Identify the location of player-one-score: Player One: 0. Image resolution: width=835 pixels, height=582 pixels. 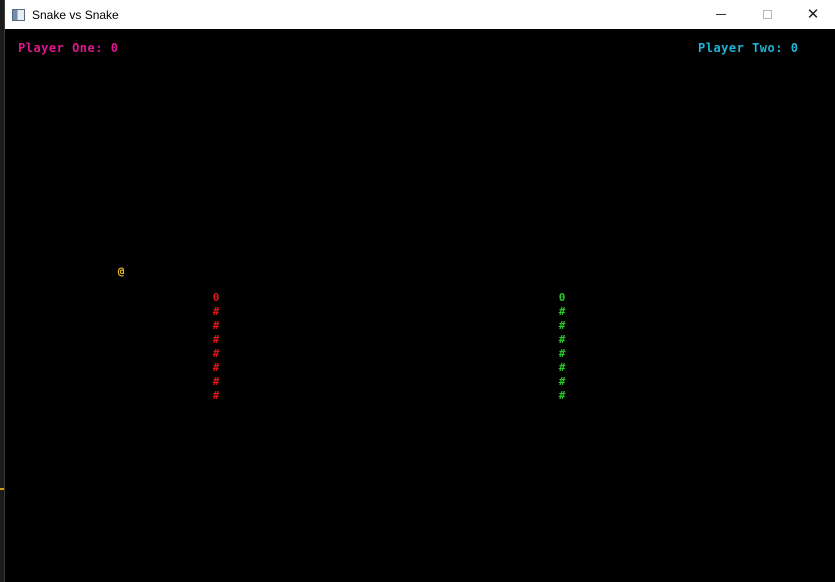
(68, 48).